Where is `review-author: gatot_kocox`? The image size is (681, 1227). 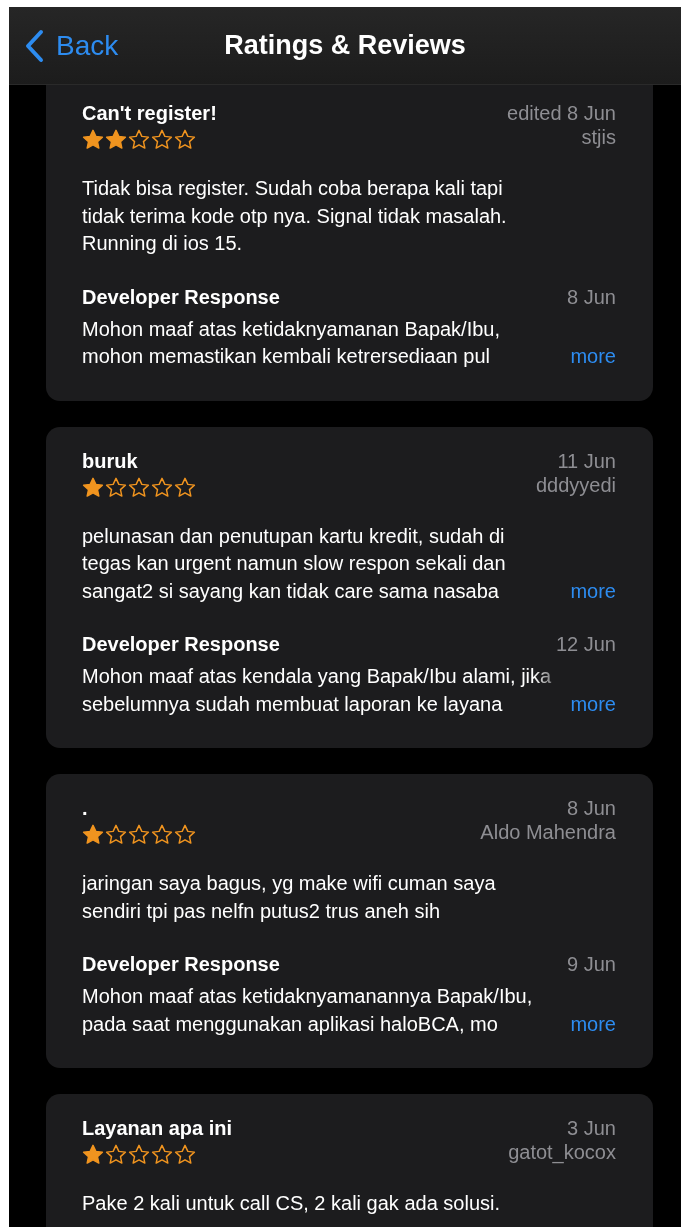 review-author: gatot_kocox is located at coordinates (562, 1152).